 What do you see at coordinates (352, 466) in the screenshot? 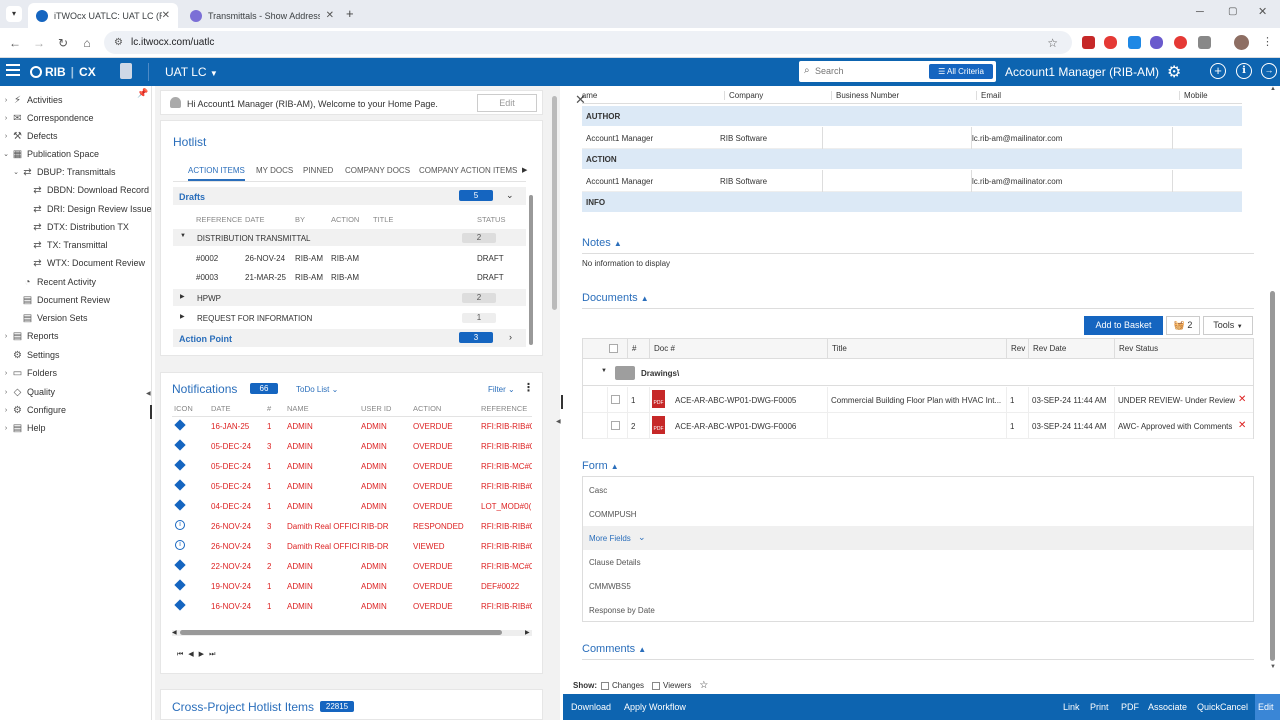
I see `notification-row: 05-DEC-24 1 ADMIN ADMIN OVERDUE RFI:RIB-MC#0(` at bounding box center [352, 466].